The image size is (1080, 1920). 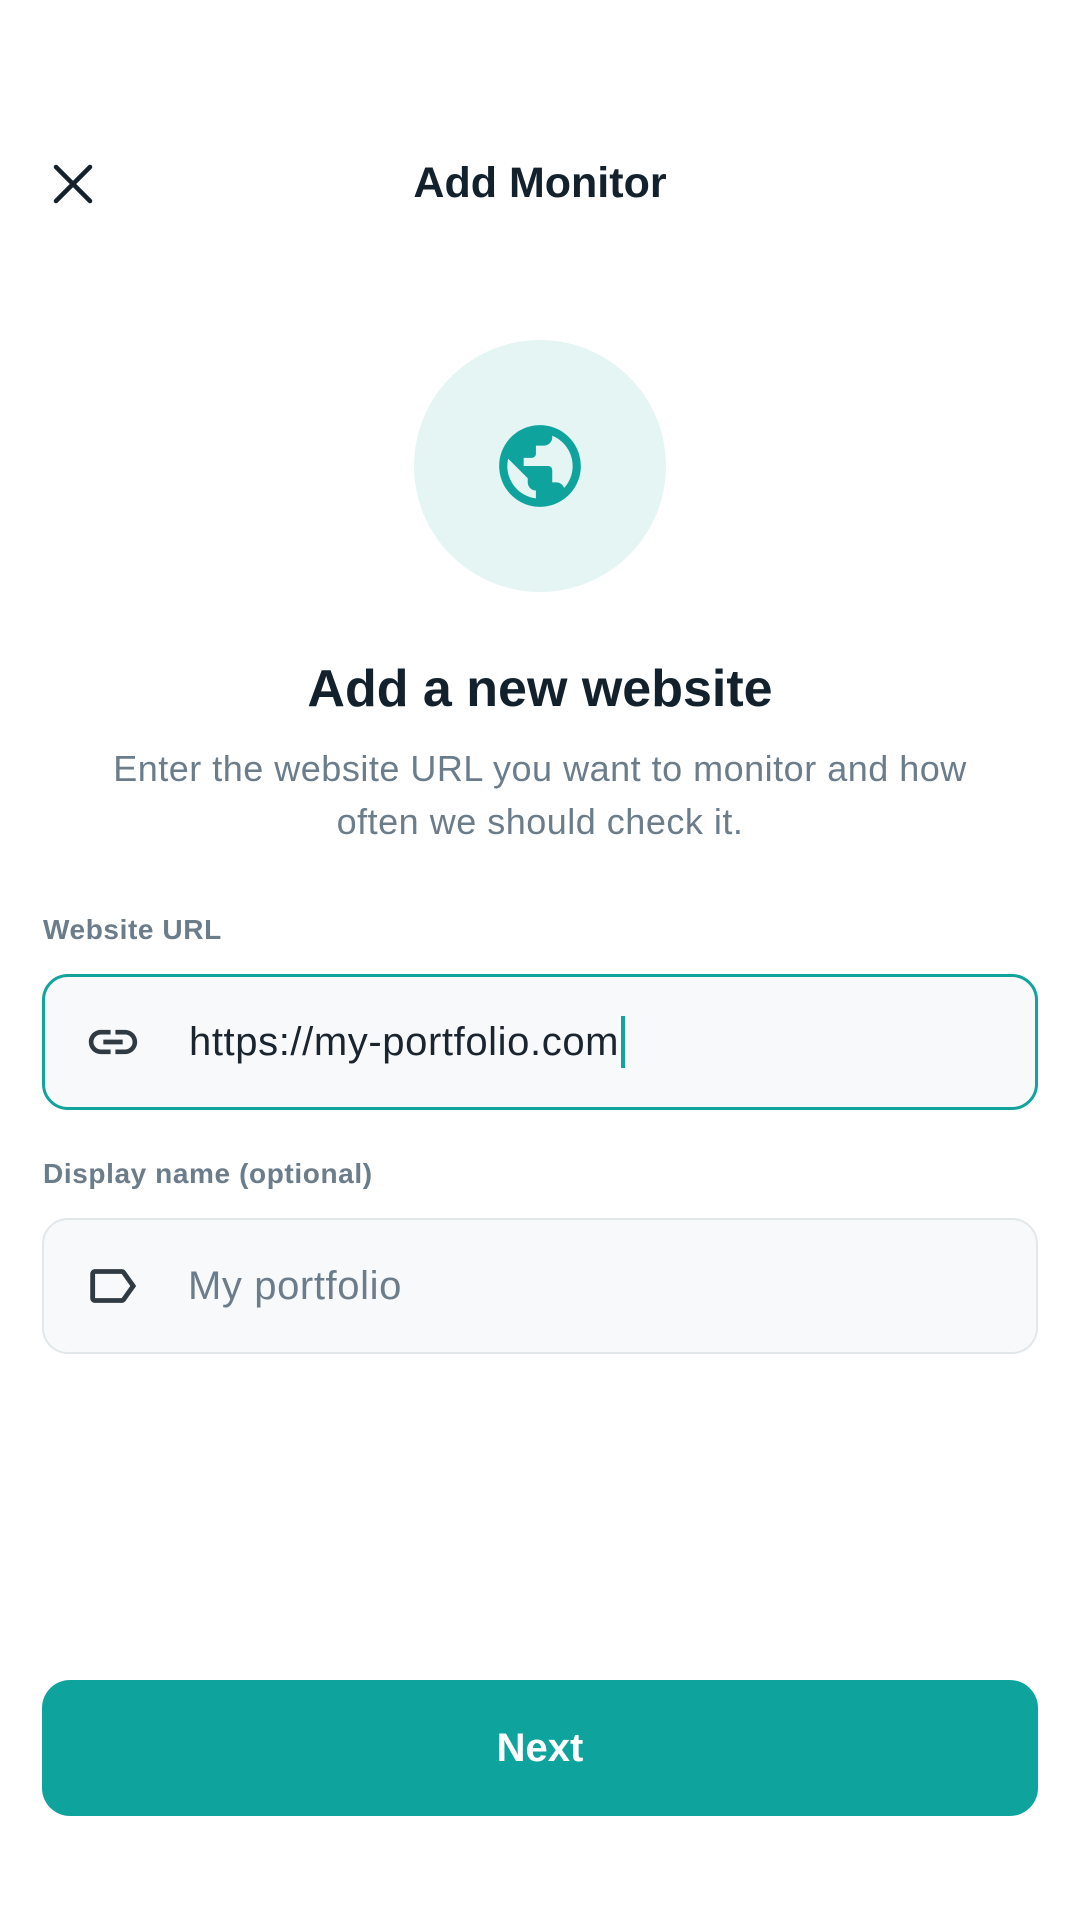 I want to click on website-url-value: https://my-portfolio.com, so click(x=407, y=1042).